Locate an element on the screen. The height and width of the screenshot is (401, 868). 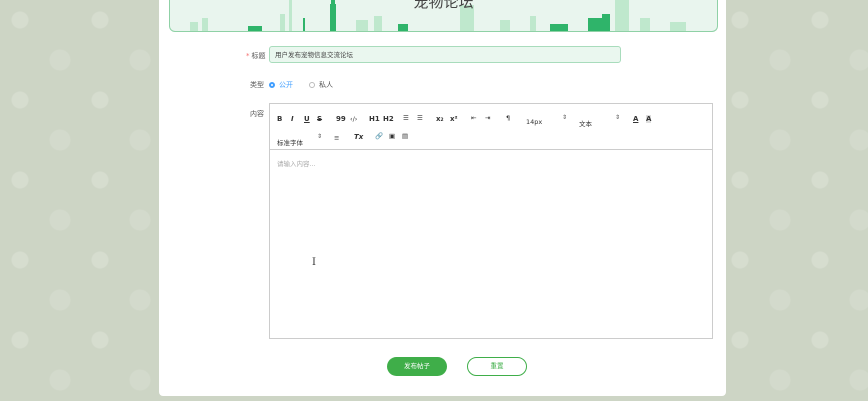
strike-button: S is located at coordinates (319, 119).